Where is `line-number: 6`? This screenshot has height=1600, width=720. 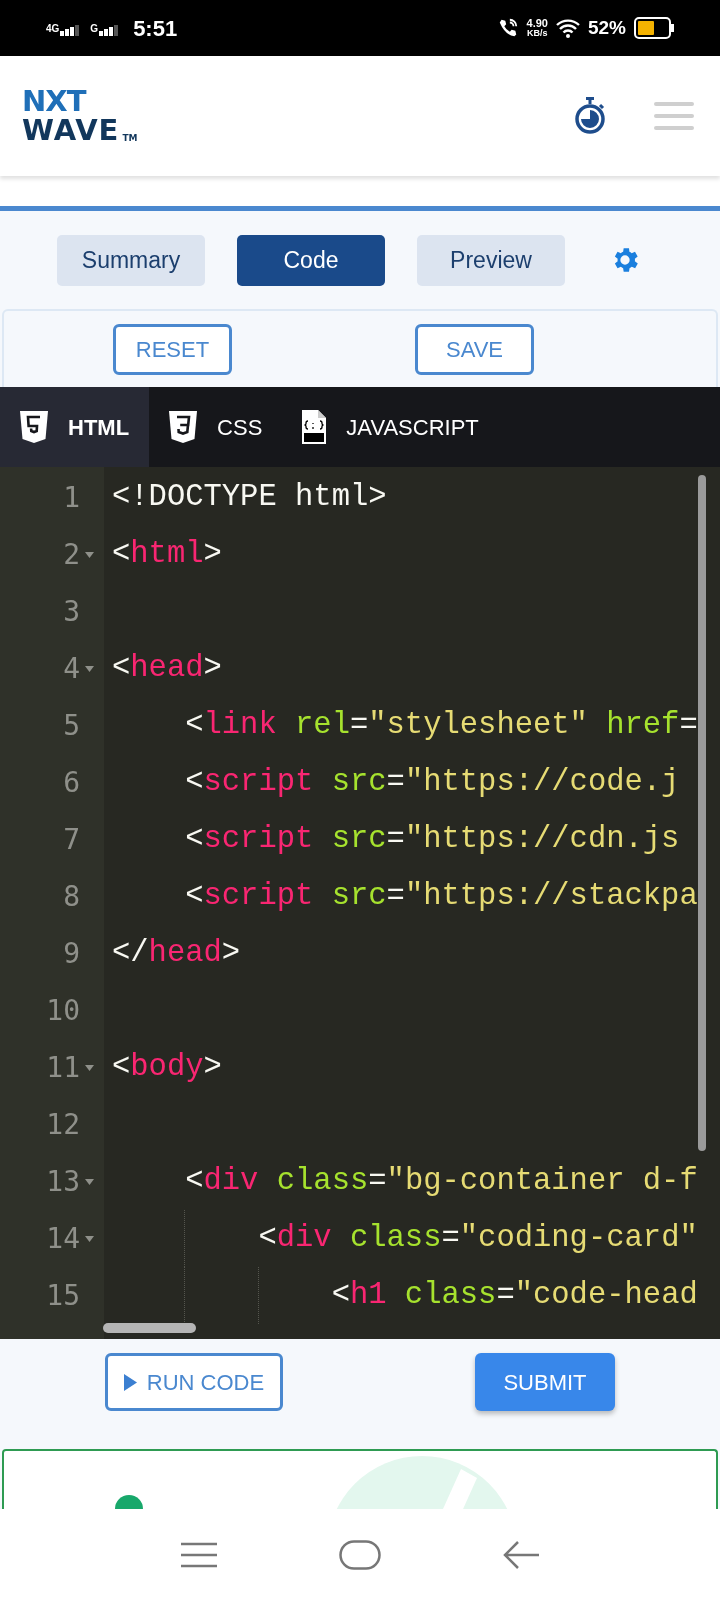
line-number: 6 is located at coordinates (71, 782).